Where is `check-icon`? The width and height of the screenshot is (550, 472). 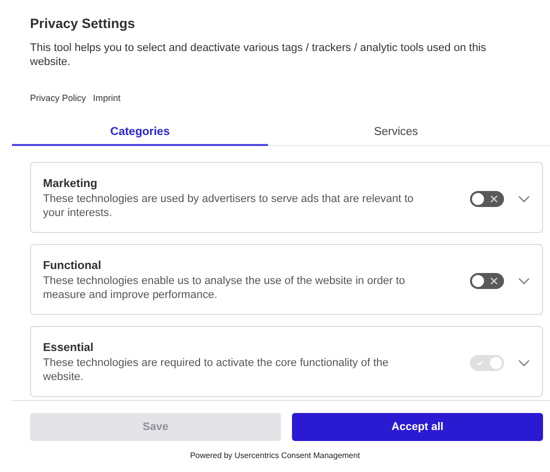 check-icon is located at coordinates (480, 363).